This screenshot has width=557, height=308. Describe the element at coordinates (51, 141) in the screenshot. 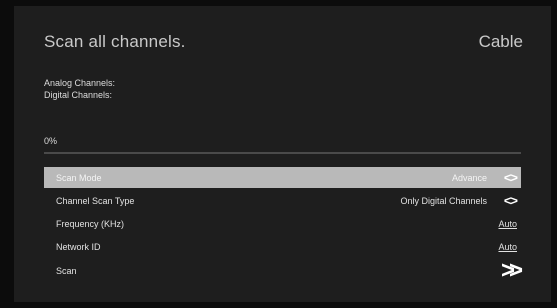

I see `scan-progress-percent: 0%` at that location.